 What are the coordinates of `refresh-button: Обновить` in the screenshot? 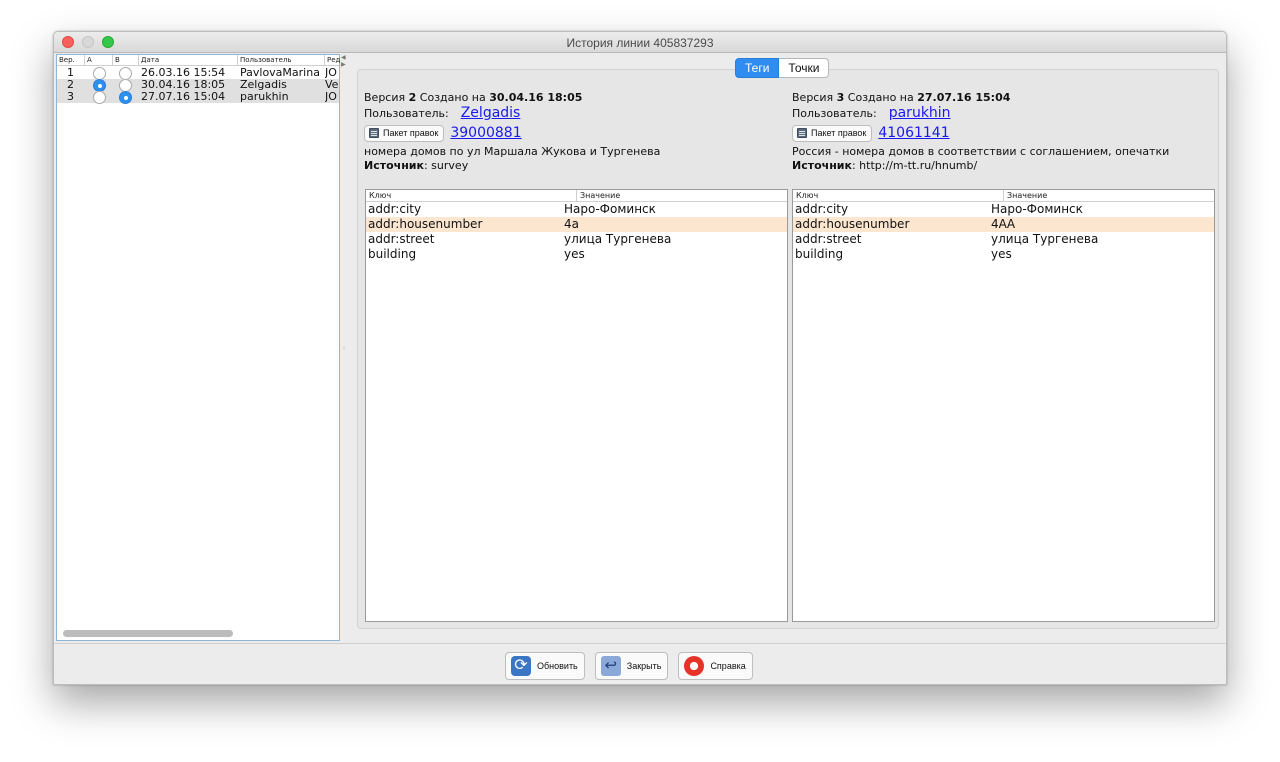 It's located at (545, 666).